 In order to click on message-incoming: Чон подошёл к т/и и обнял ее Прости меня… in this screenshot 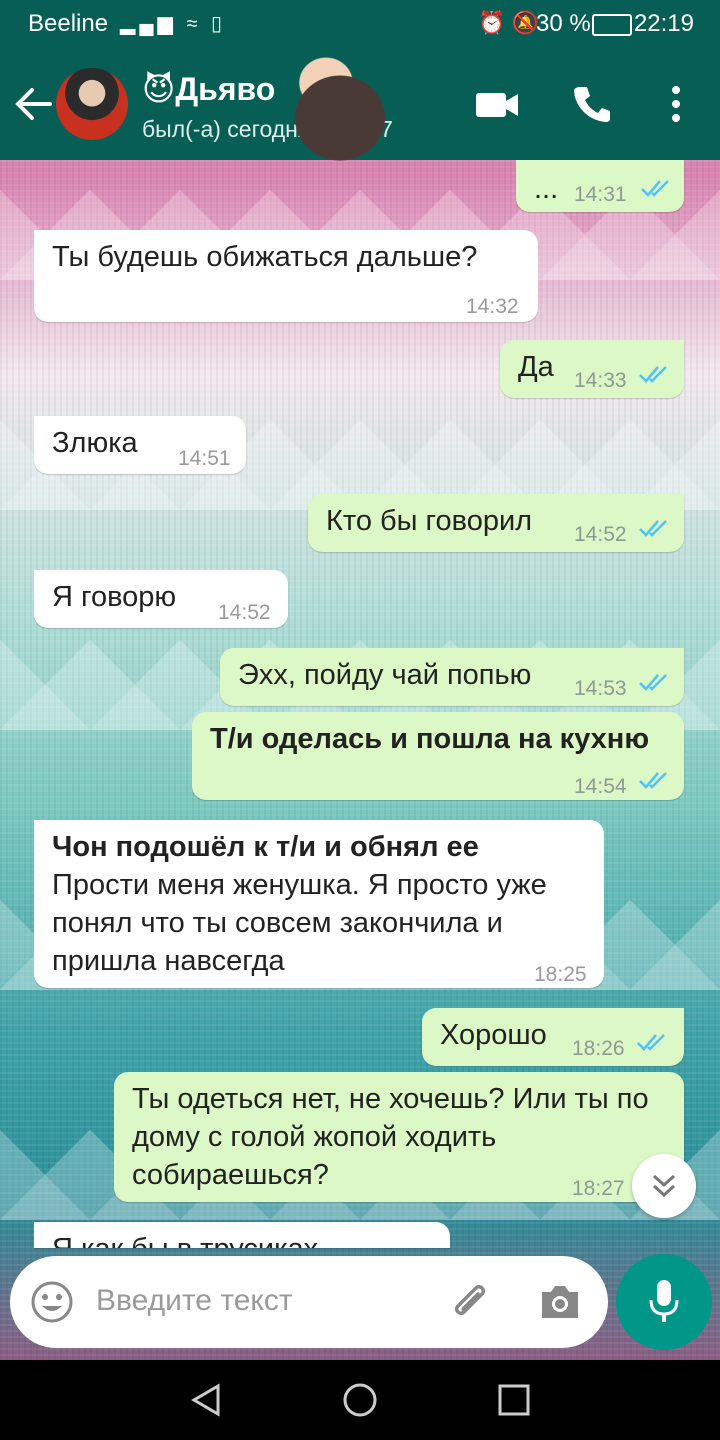, I will do `click(319, 904)`.